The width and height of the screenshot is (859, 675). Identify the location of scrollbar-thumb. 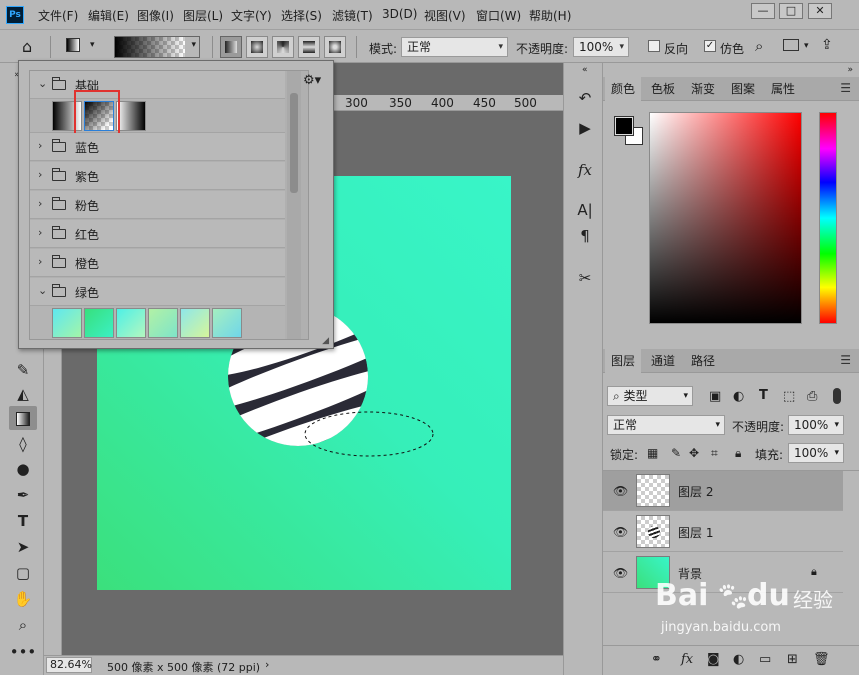
(294, 143).